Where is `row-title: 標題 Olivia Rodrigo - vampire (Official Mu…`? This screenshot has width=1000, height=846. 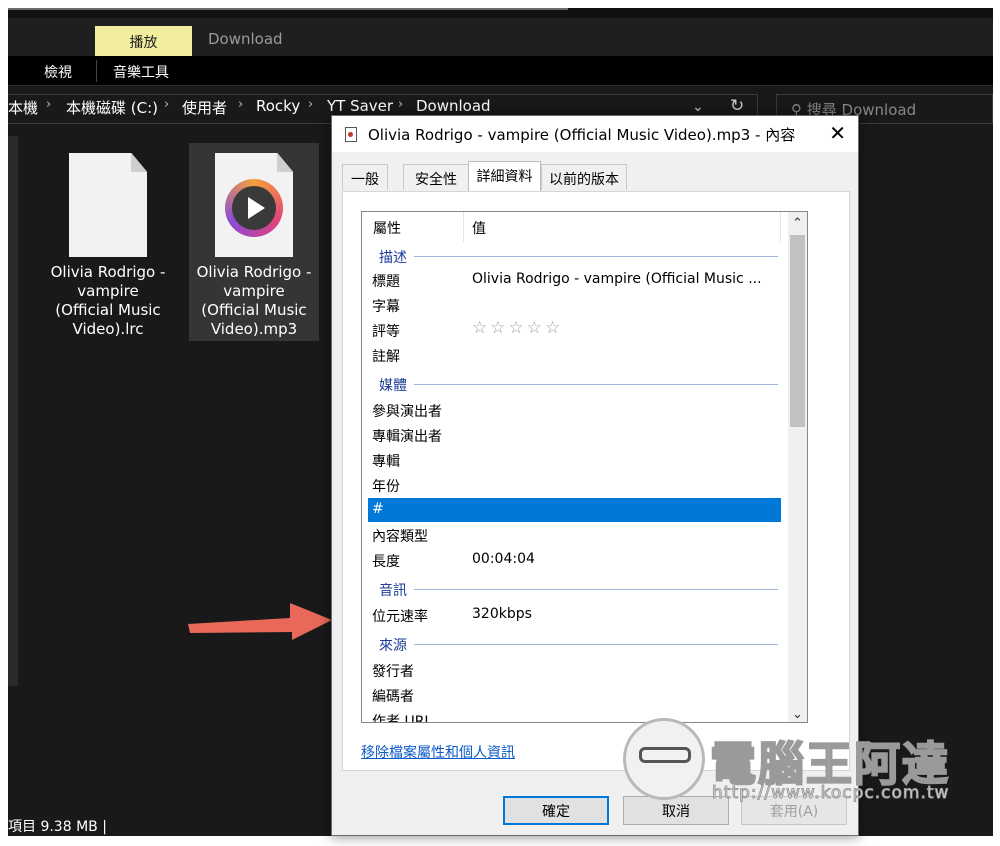
row-title: 標題 Olivia Rodrigo - vampire (Official Mu… is located at coordinates (571, 280).